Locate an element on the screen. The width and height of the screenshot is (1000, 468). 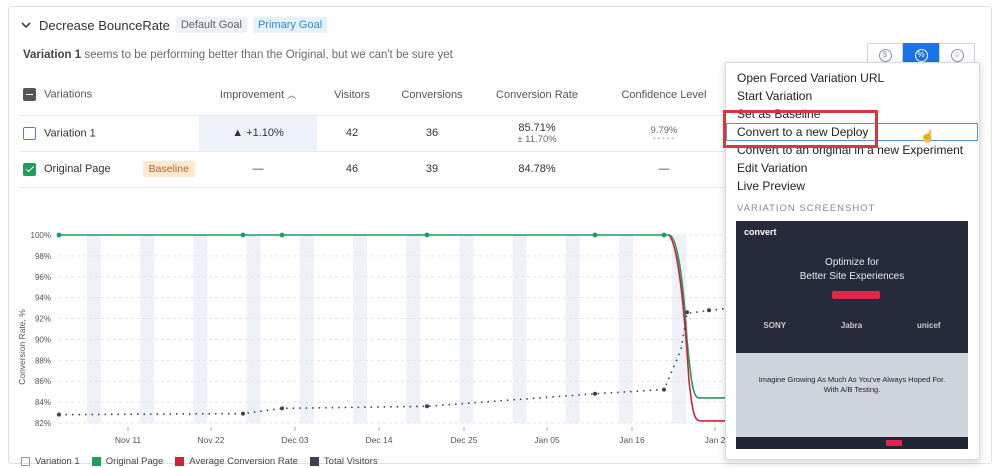
y-tick-label: 98% is located at coordinates (43, 256).